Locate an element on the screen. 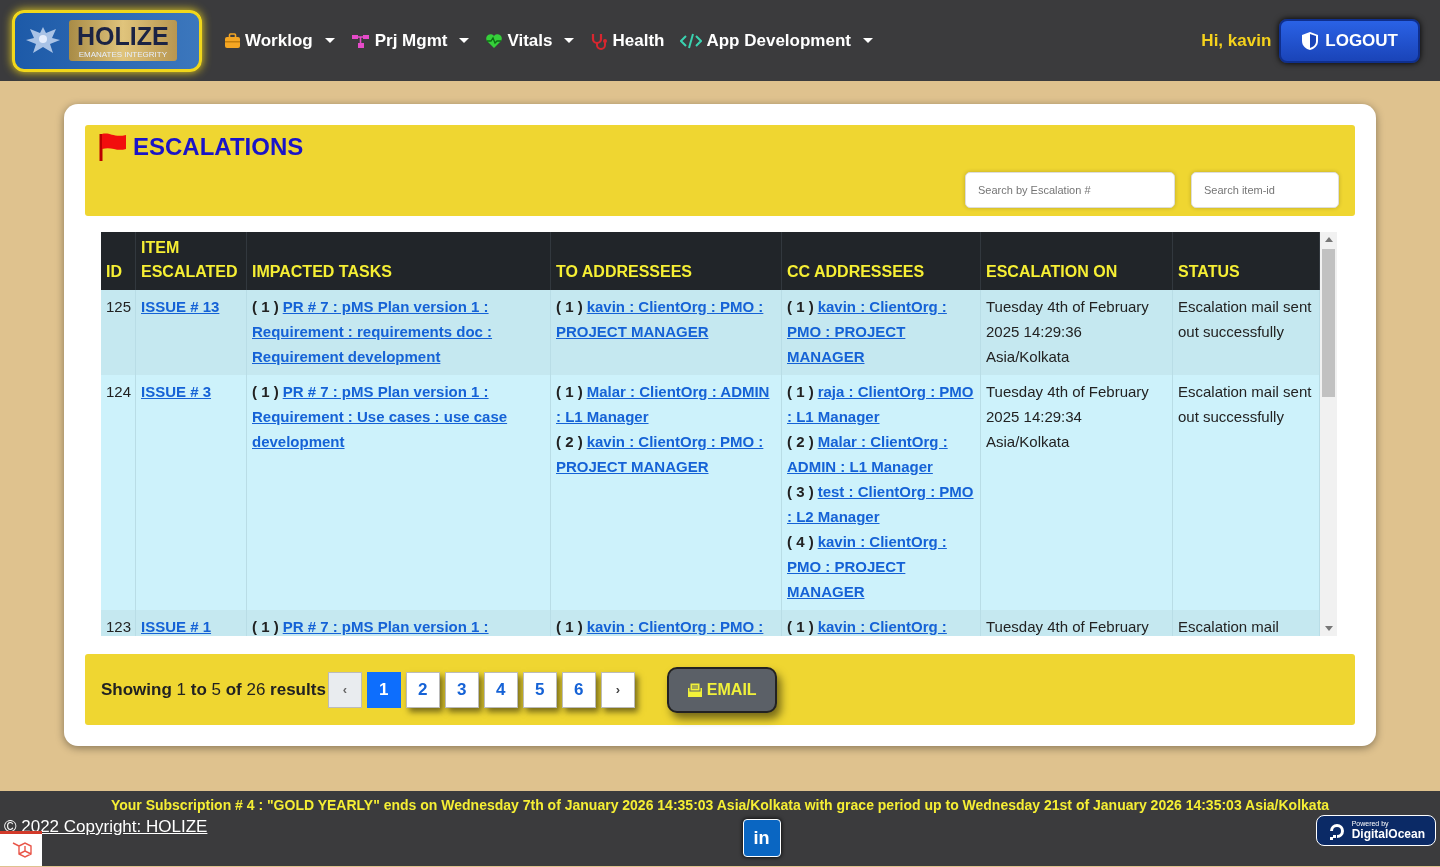 This screenshot has width=1440, height=867. nav-menu-item: App Development is located at coordinates (776, 40).